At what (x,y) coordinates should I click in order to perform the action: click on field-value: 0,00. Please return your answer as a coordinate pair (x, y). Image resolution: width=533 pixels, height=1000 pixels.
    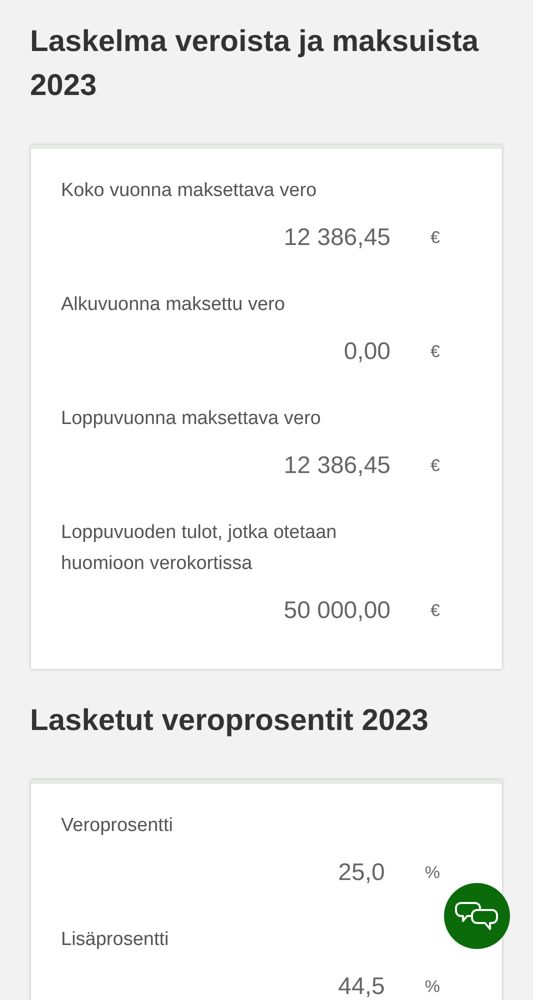
    Looking at the image, I should click on (367, 352).